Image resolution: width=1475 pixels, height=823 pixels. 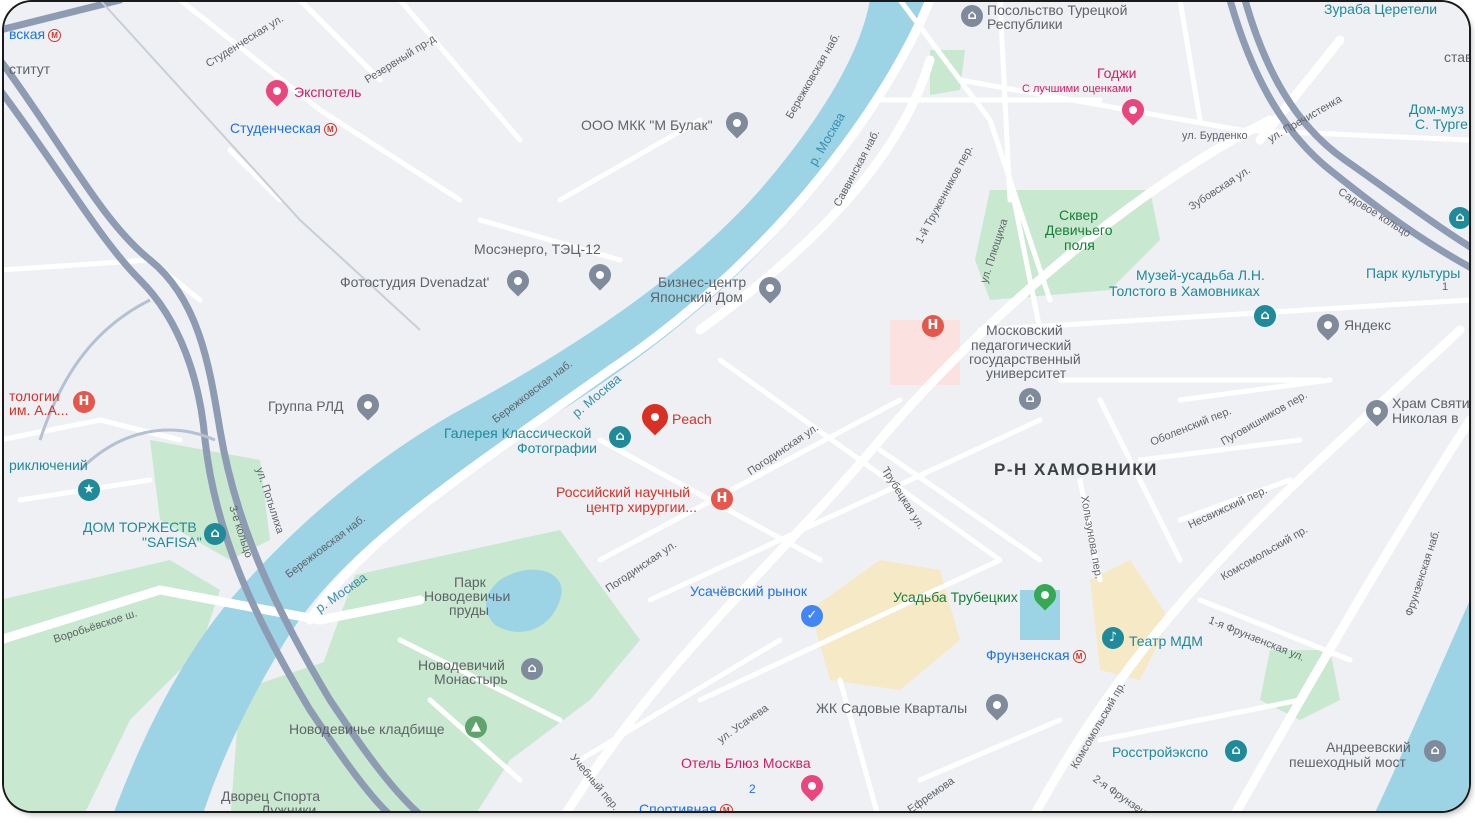 What do you see at coordinates (892, 708) in the screenshot?
I see `poi-label: ЖК Садовые Кварталы` at bounding box center [892, 708].